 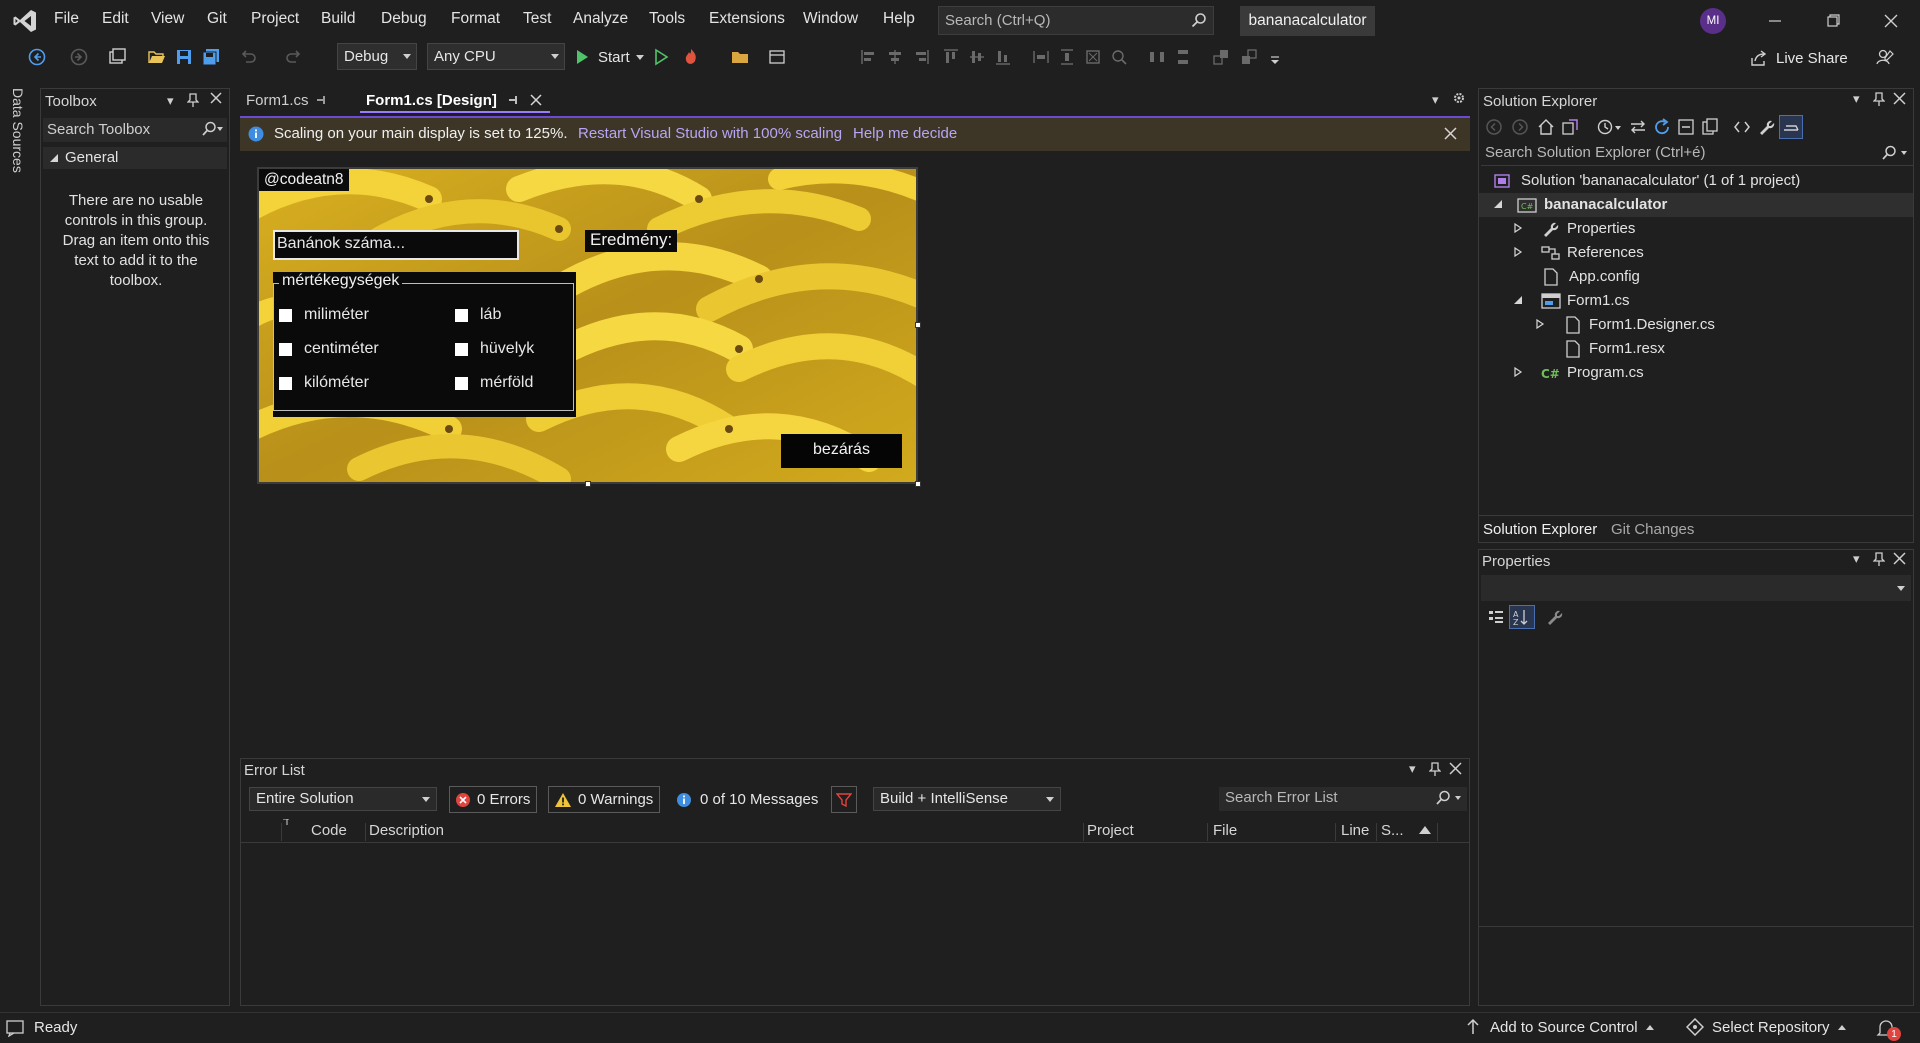 What do you see at coordinates (475, 19) in the screenshot?
I see `menu-format: Format` at bounding box center [475, 19].